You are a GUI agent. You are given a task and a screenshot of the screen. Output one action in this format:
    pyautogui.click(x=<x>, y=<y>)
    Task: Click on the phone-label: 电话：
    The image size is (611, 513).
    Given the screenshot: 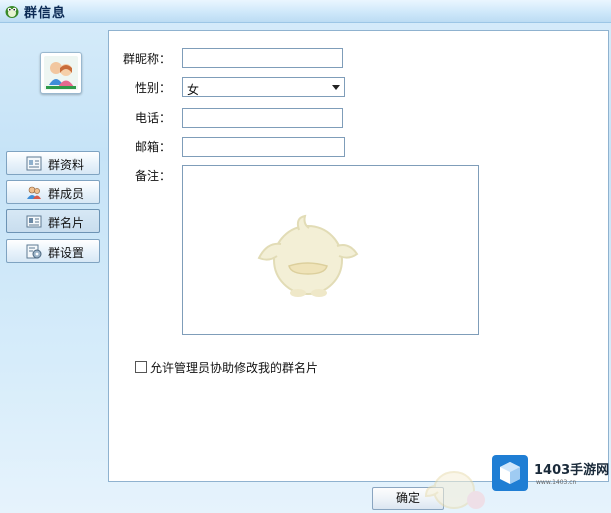 What is the action you would take?
    pyautogui.click(x=153, y=118)
    